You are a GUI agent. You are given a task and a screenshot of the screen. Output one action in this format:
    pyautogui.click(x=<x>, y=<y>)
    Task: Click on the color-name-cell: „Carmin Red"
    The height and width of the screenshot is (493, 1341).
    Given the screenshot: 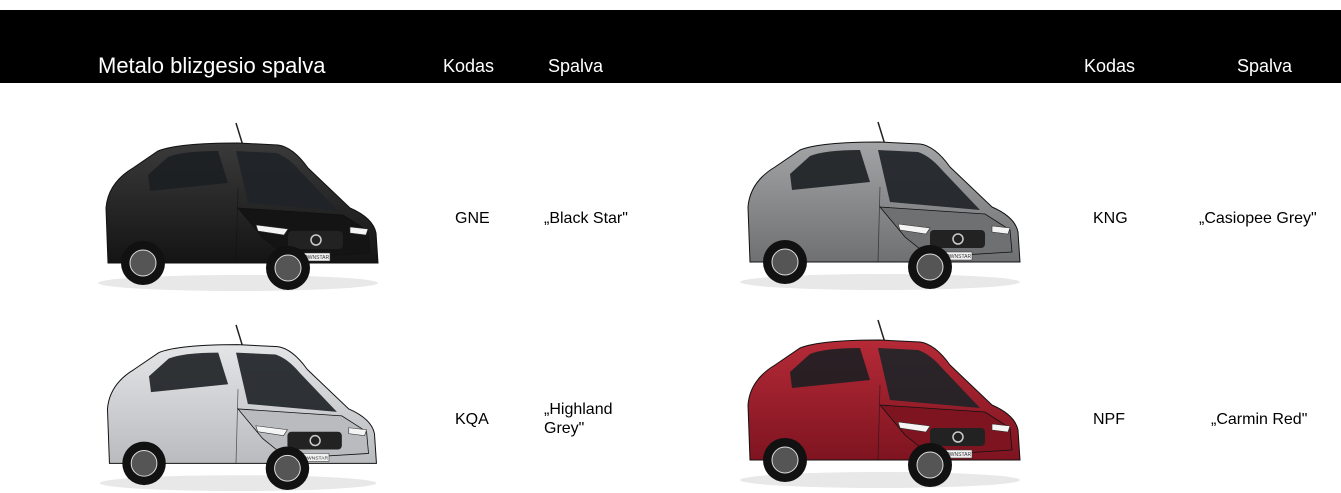 What is the action you would take?
    pyautogui.click(x=1259, y=419)
    